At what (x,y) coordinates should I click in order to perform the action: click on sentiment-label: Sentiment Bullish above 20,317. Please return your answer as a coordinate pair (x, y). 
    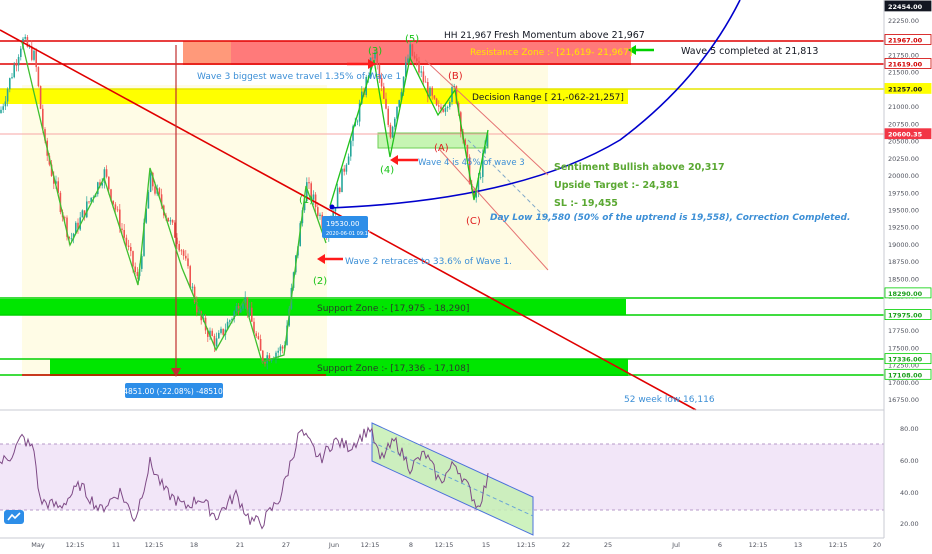
    Looking at the image, I should click on (639, 167).